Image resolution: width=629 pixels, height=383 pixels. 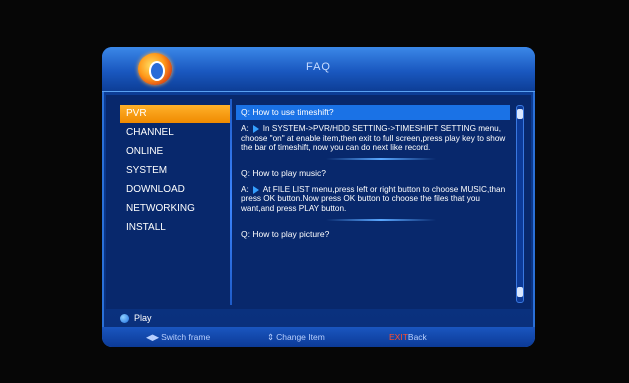 I want to click on header-bar: FAQ, so click(x=318, y=69).